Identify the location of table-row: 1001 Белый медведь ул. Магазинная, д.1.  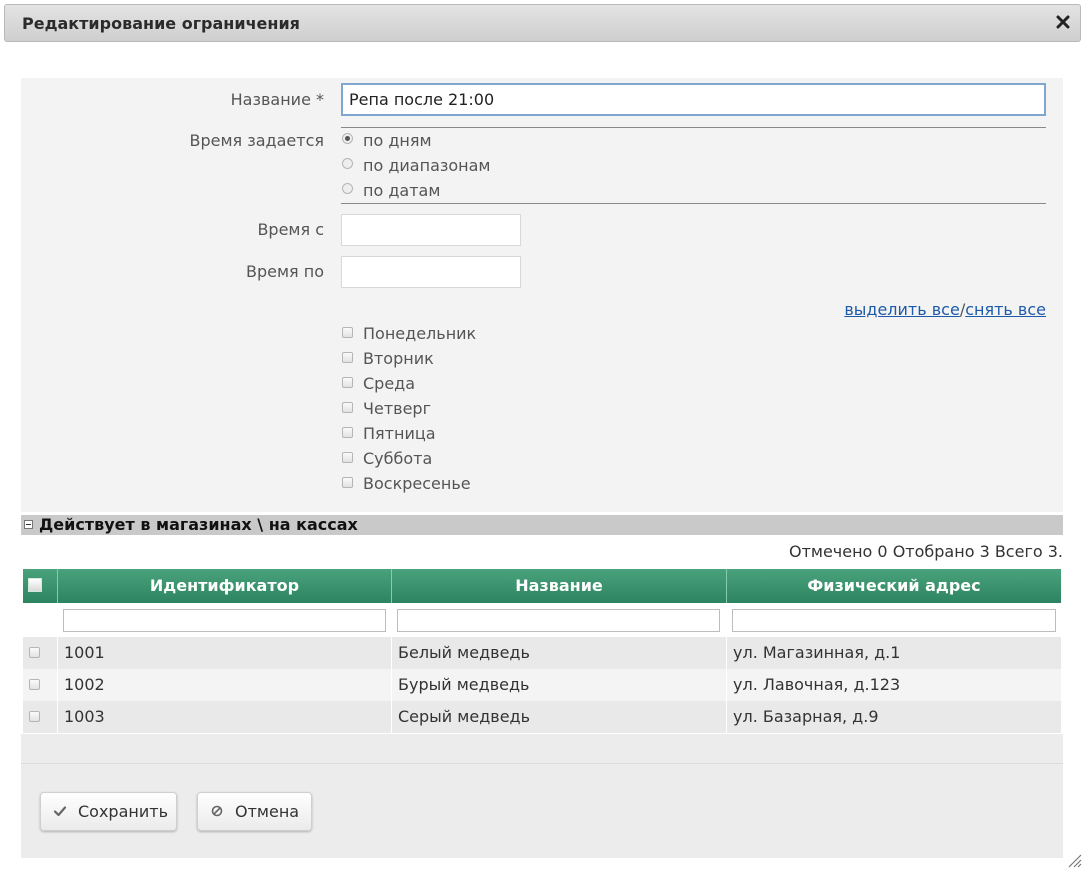
(542, 653).